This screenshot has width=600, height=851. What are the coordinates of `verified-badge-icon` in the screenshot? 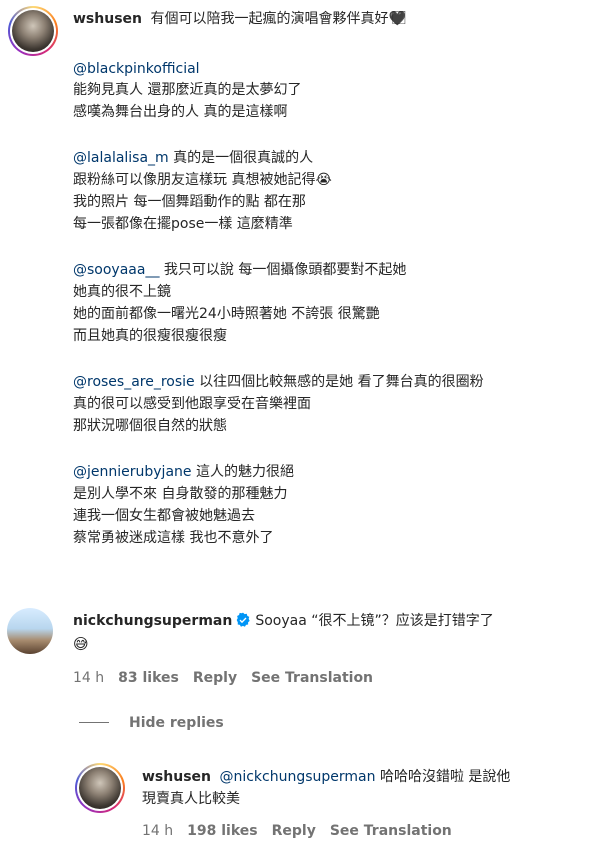 It's located at (243, 619).